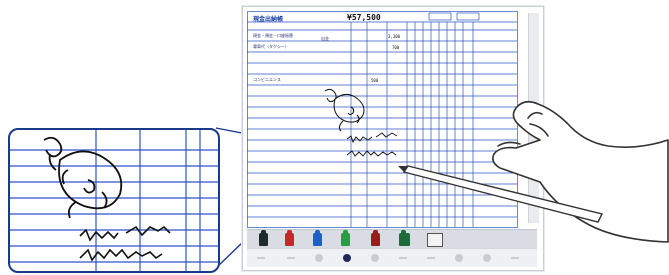 This screenshot has width=669, height=275. I want to click on menu-icon, so click(515, 258).